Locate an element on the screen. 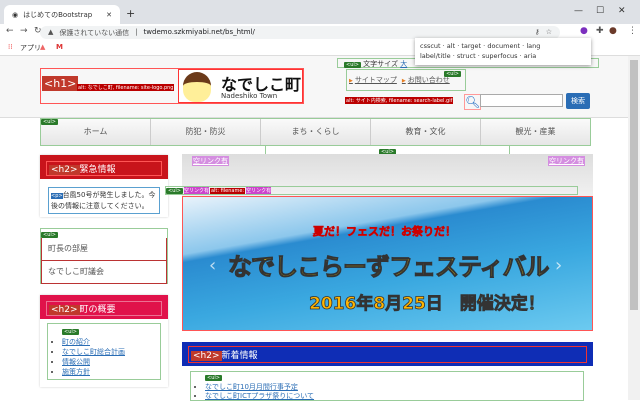 The width and height of the screenshot is (640, 401). drive-icon: ▲ is located at coordinates (42, 47).